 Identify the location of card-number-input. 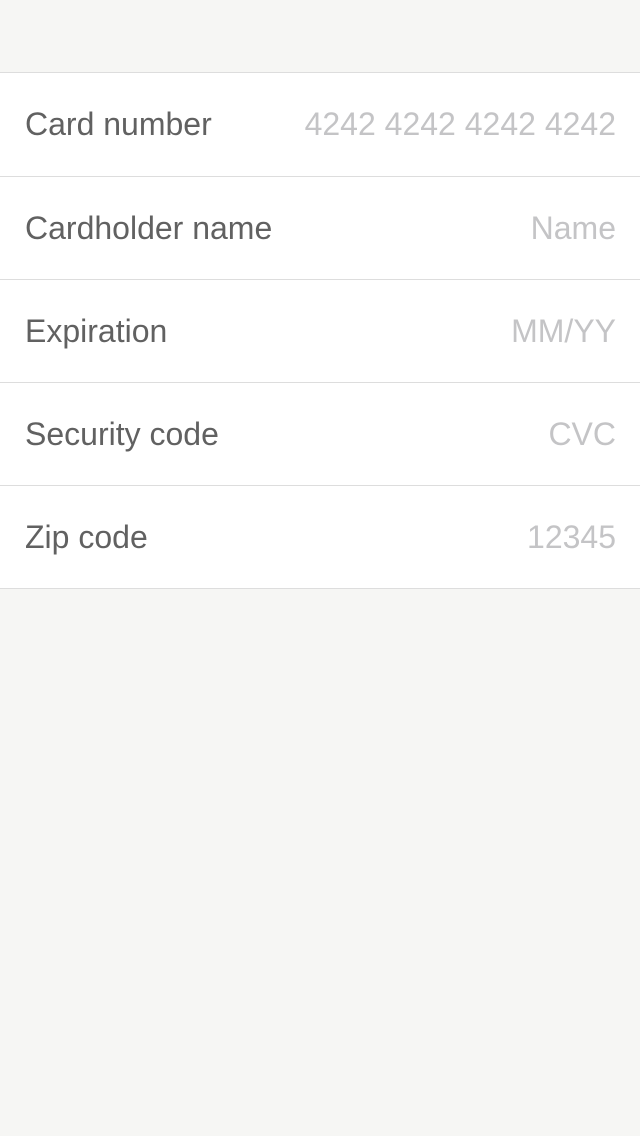
(425, 124).